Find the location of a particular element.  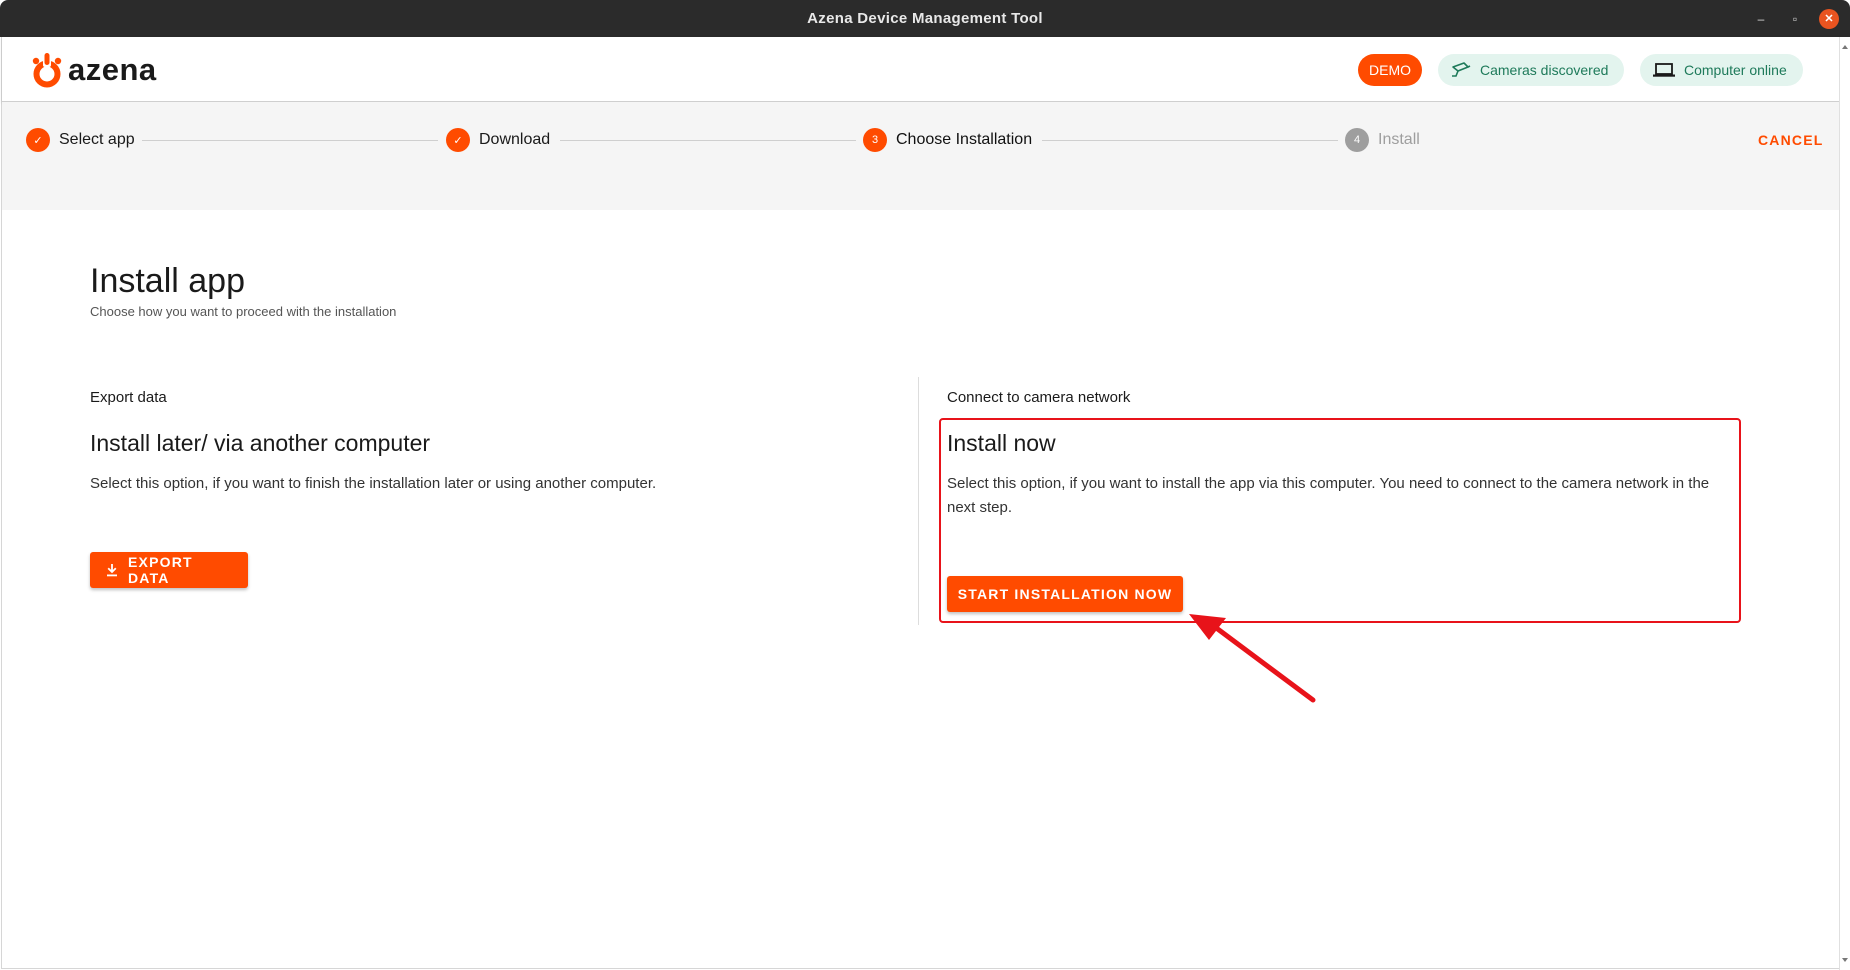

step-install: 4 Install is located at coordinates (1382, 140).